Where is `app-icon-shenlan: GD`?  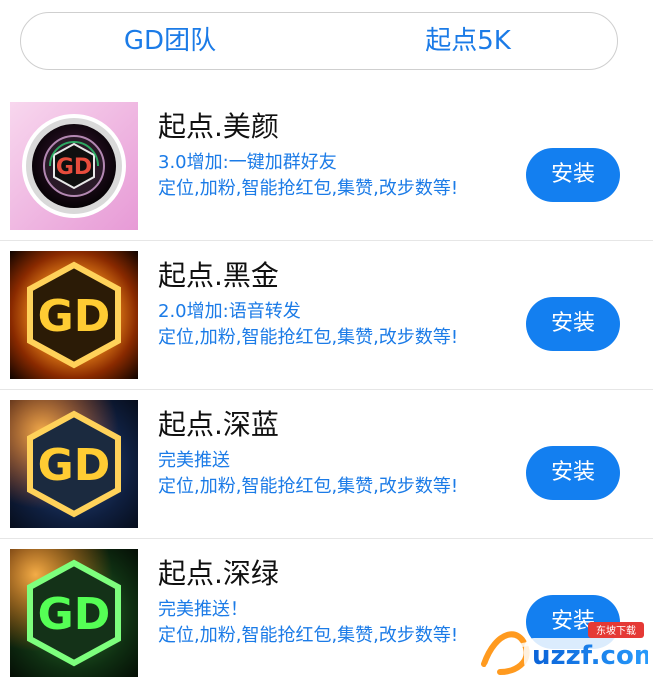 app-icon-shenlan: GD is located at coordinates (74, 464).